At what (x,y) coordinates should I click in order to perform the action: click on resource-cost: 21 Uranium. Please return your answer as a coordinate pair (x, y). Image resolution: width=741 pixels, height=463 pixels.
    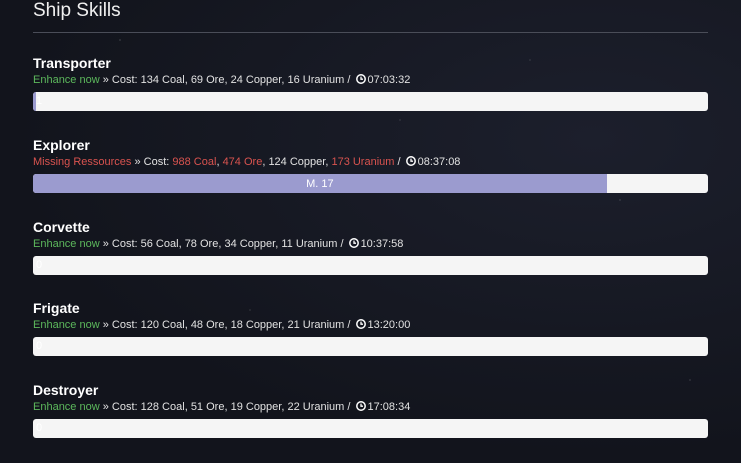
    Looking at the image, I should click on (316, 325).